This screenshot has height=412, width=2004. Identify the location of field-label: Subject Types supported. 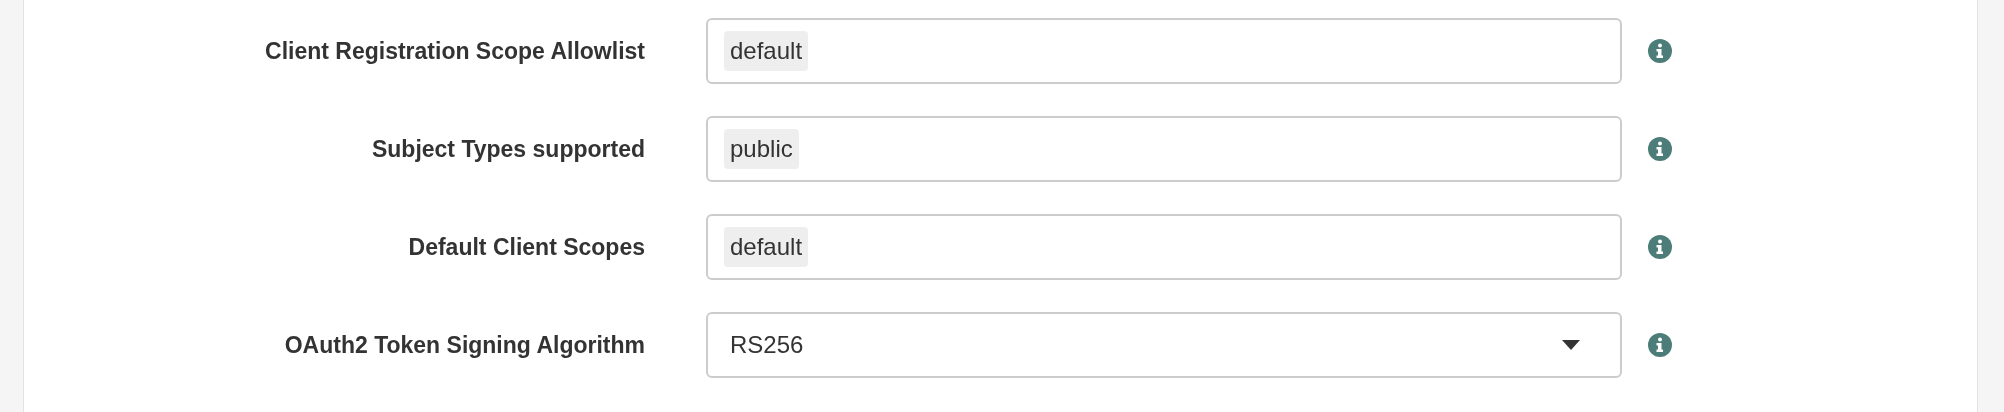
(508, 149).